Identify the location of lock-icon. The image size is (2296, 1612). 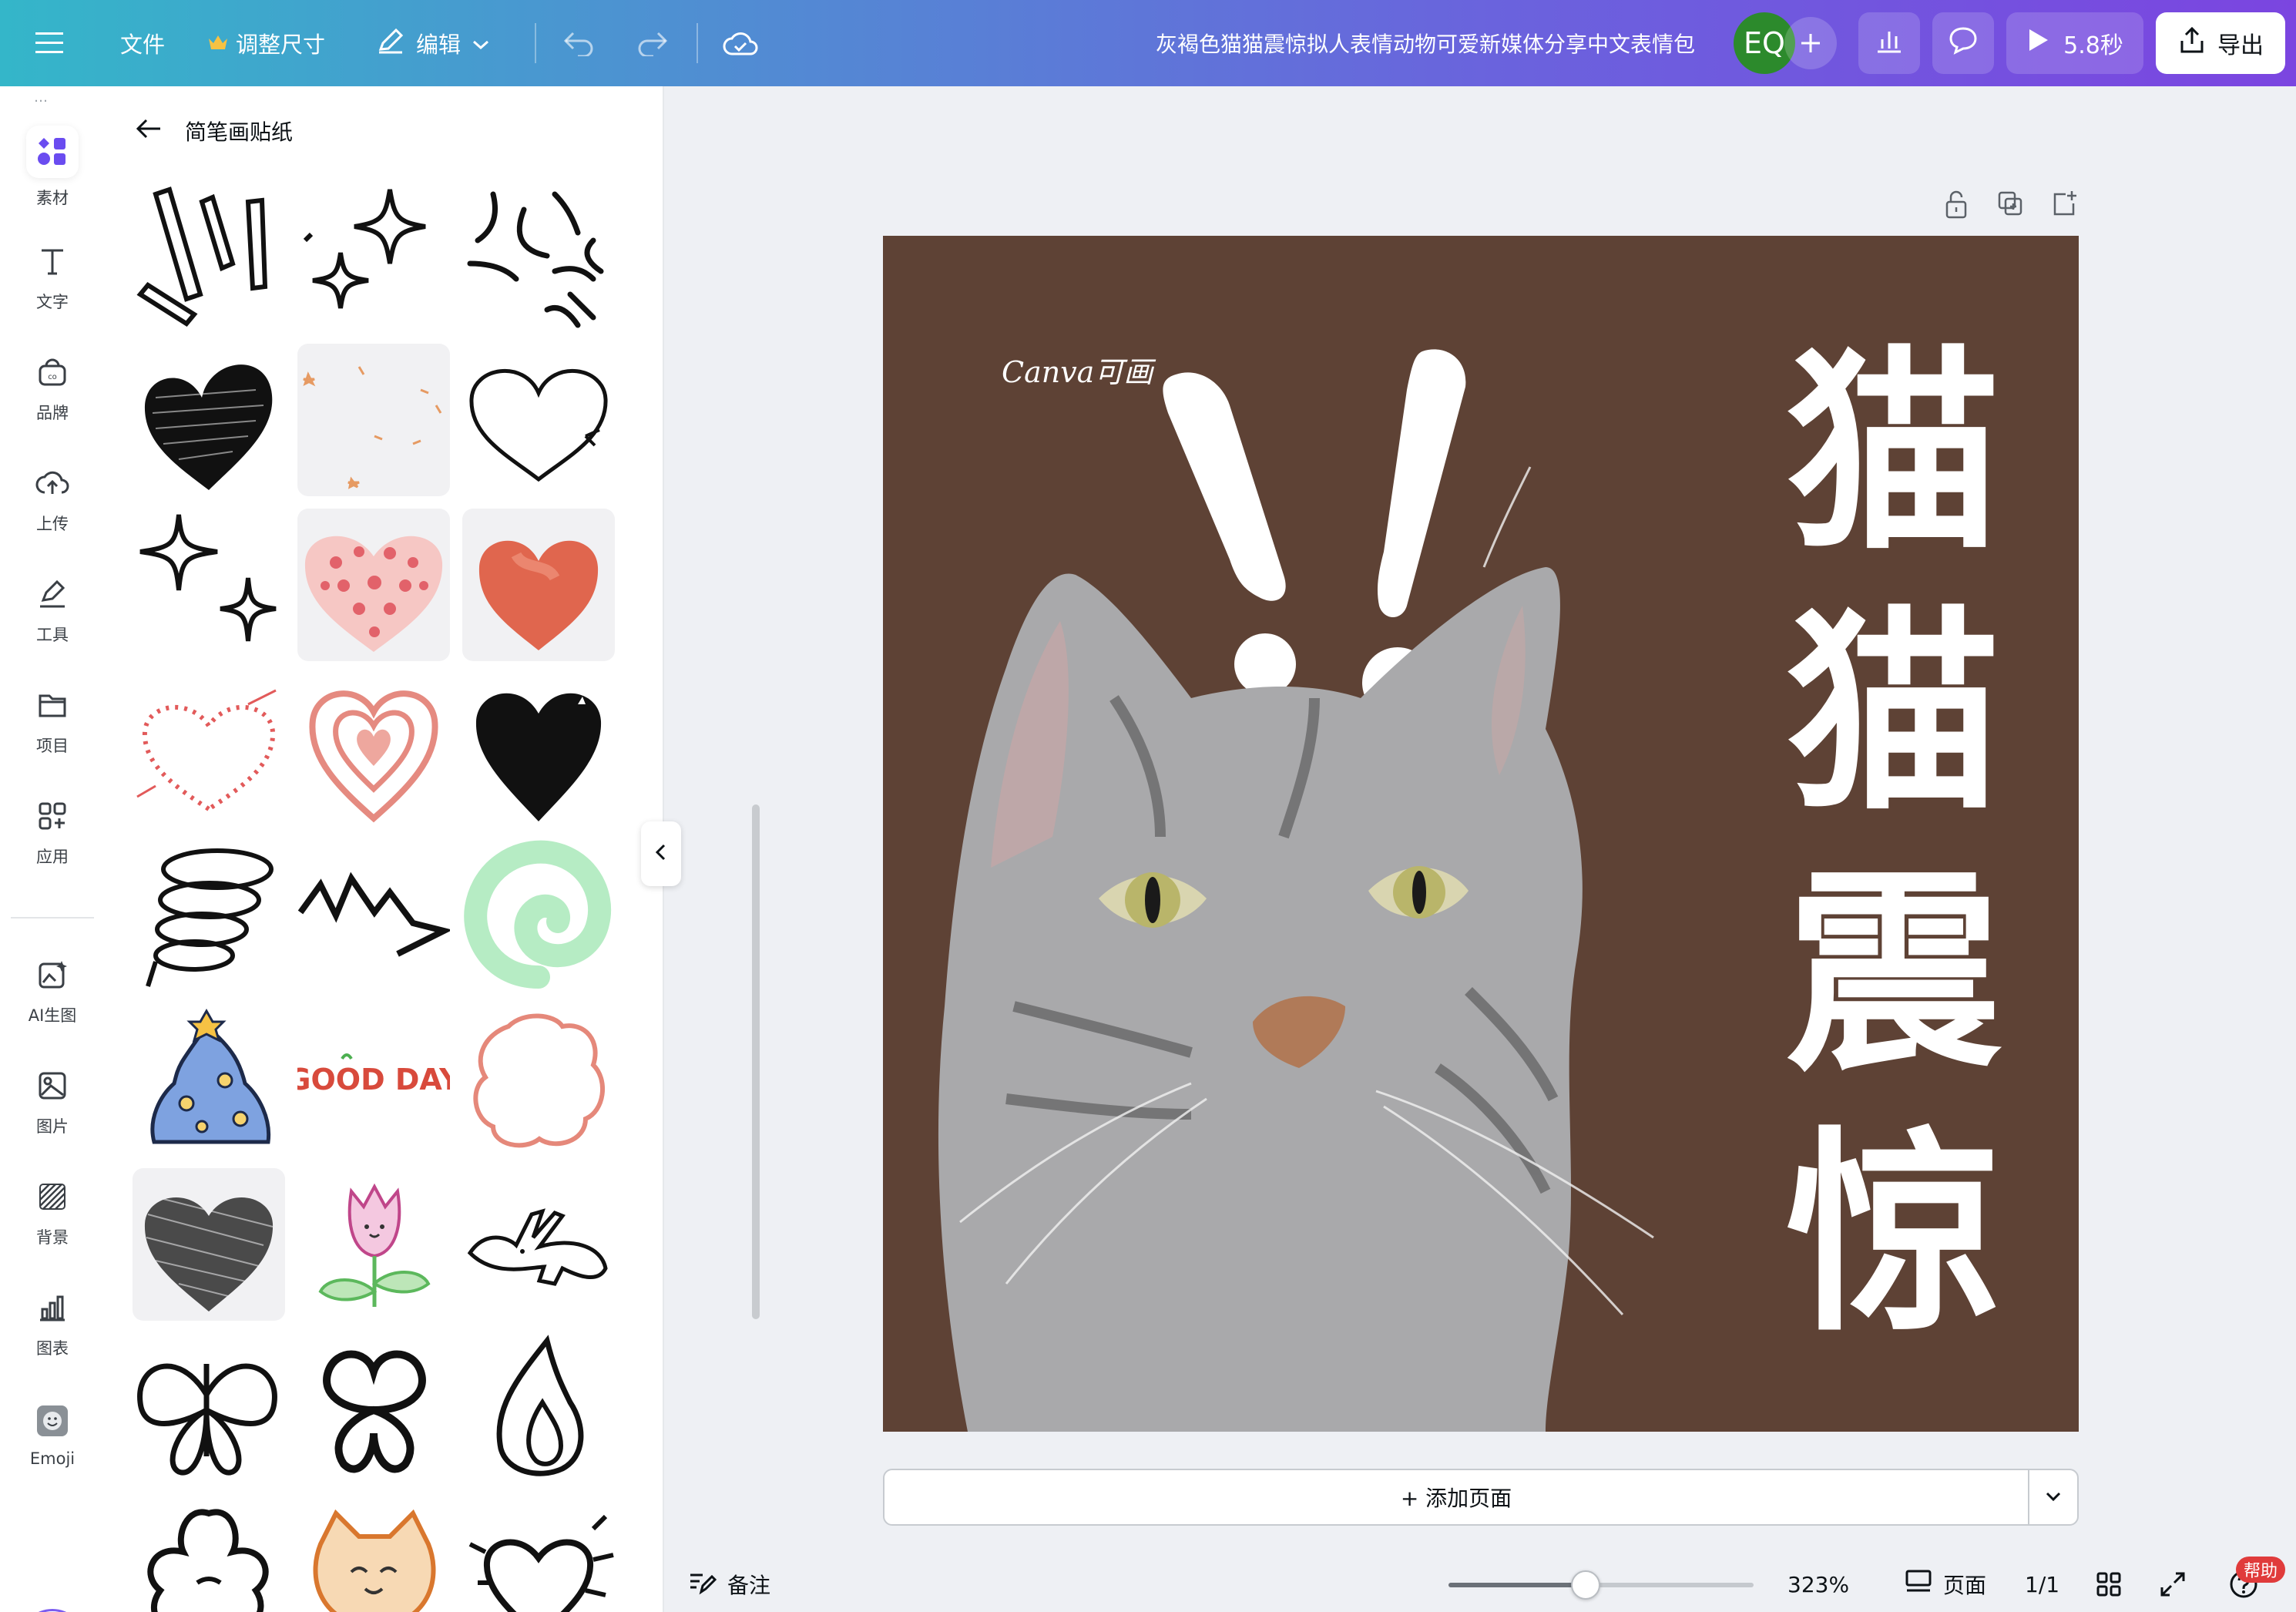
(1956, 206).